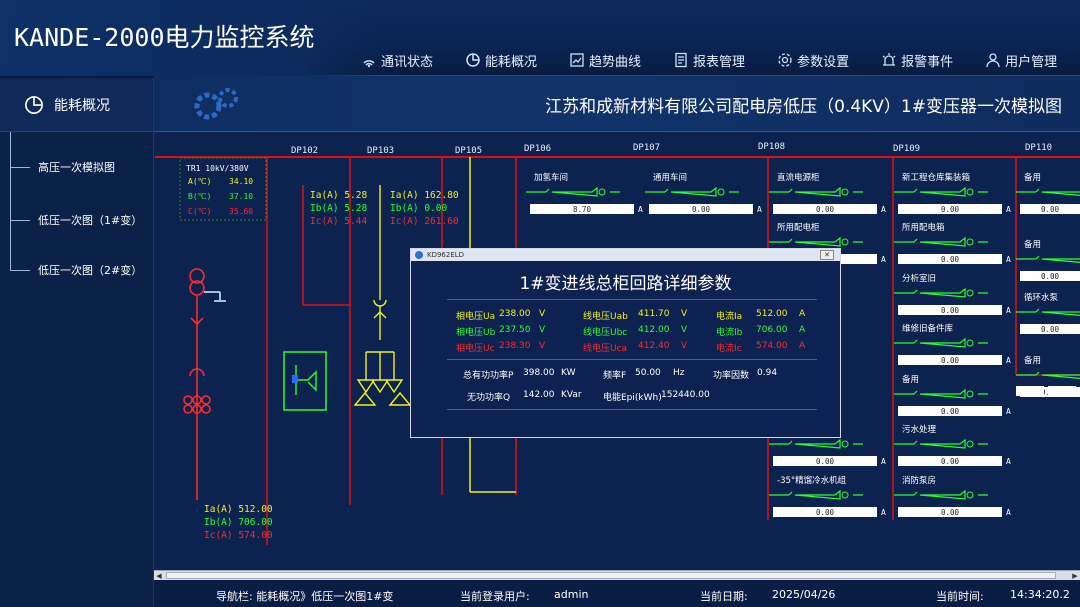  I want to click on feeder-item: 所用配电箱 0.00 A, so click(952, 243).